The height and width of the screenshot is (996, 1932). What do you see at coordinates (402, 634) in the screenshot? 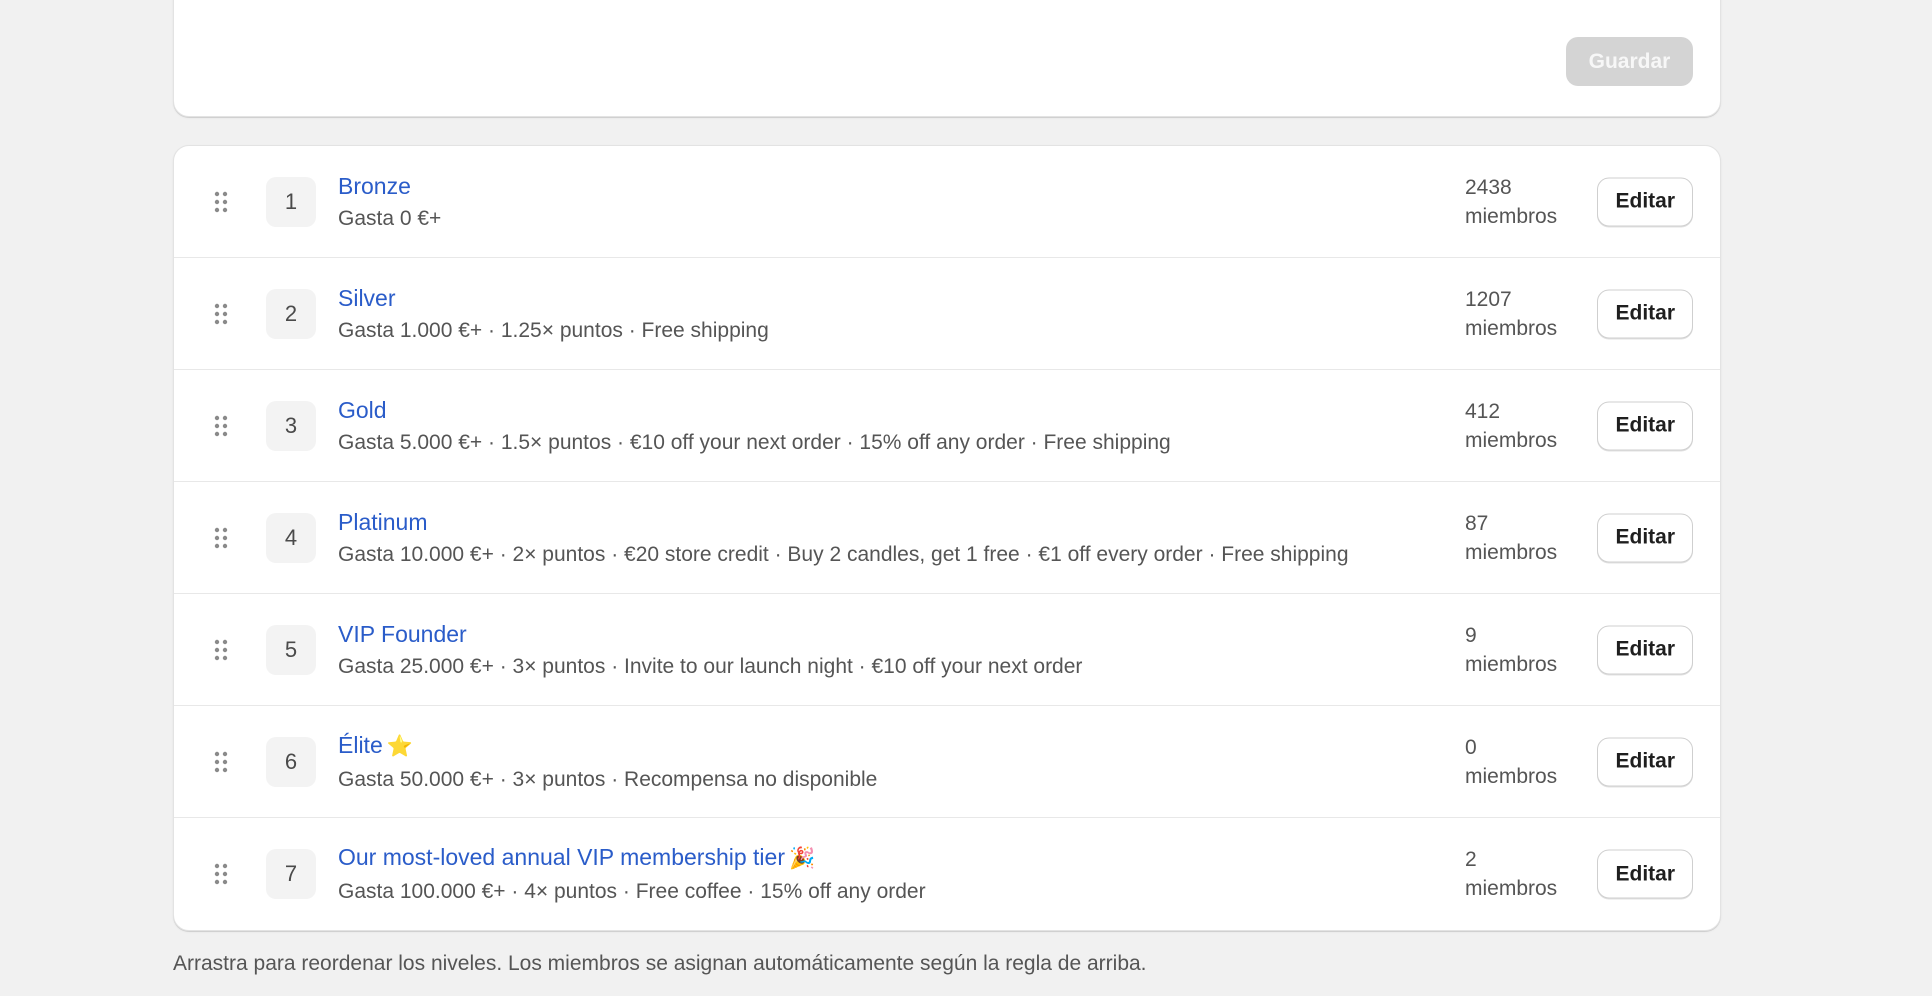
I see `tier-name-link: VIP Founder` at bounding box center [402, 634].